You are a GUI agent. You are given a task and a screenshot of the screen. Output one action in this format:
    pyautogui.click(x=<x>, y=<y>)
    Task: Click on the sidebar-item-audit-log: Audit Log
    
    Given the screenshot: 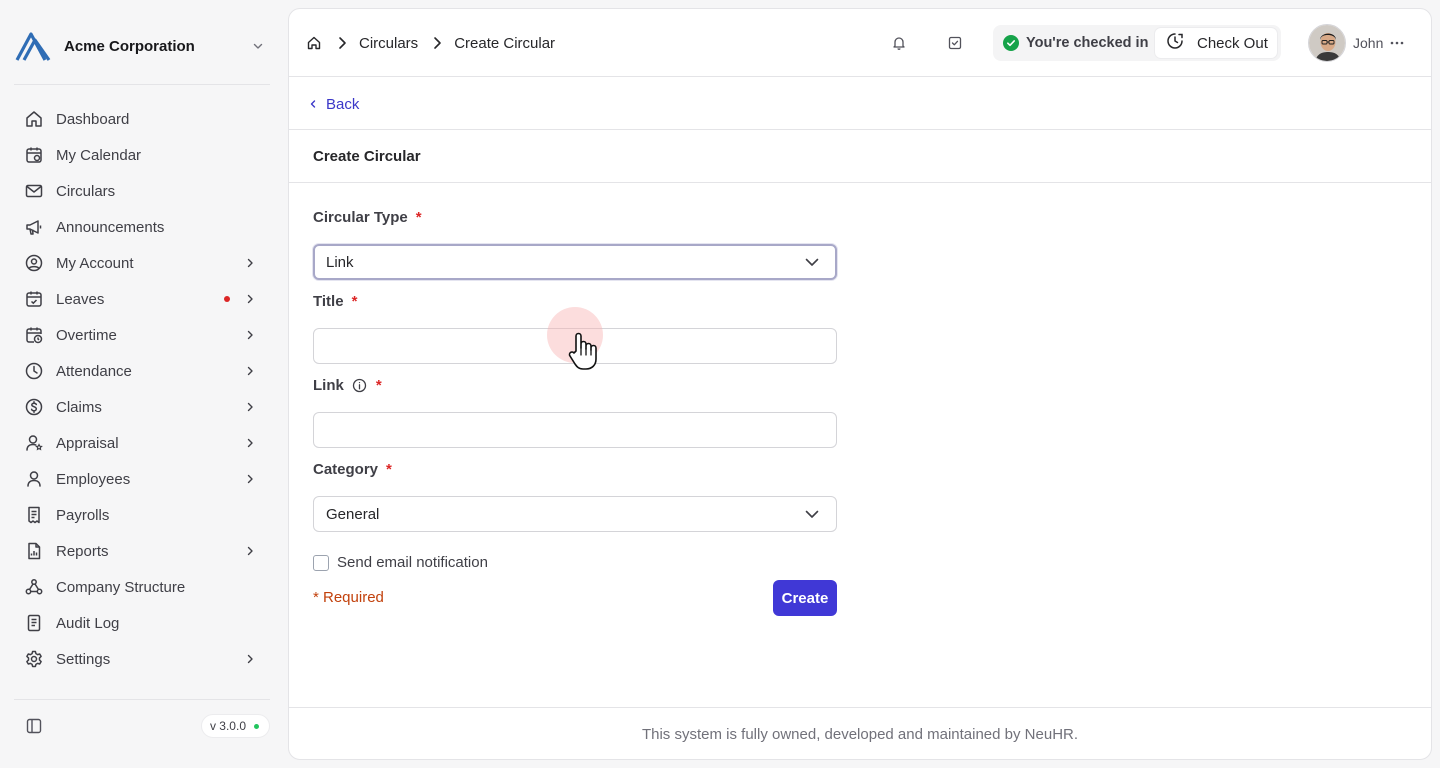 What is the action you would take?
    pyautogui.click(x=142, y=623)
    